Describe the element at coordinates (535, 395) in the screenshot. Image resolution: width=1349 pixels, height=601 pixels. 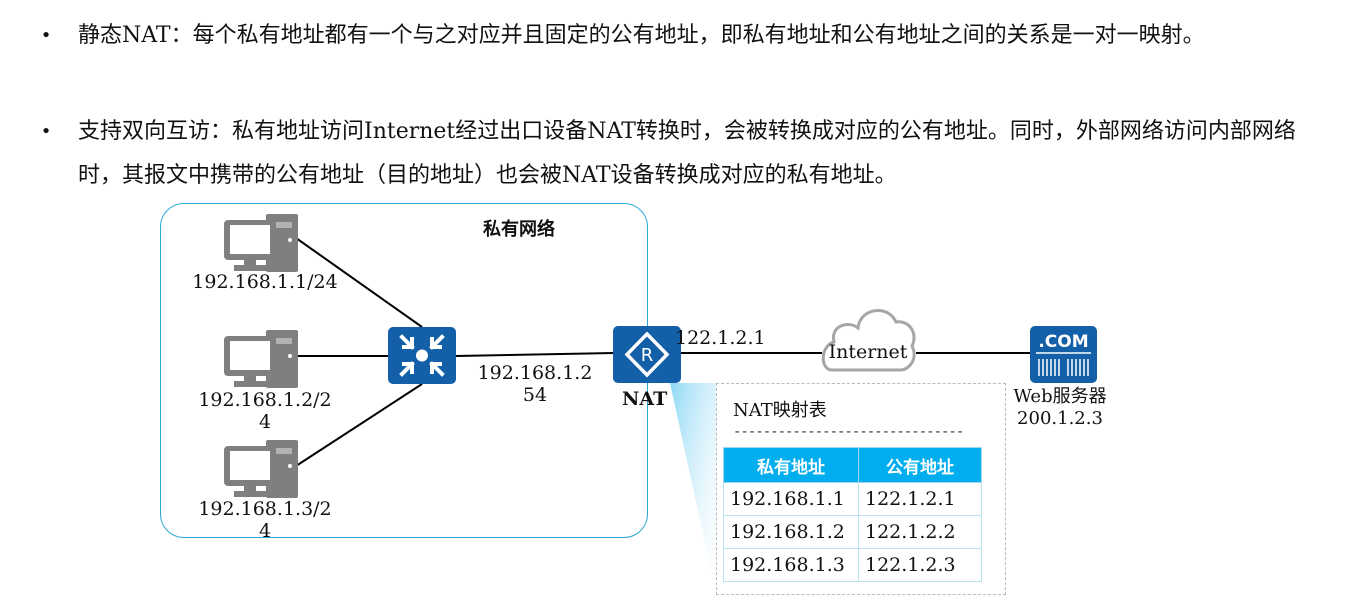
I see `gateway-ip-wrap: 54` at that location.